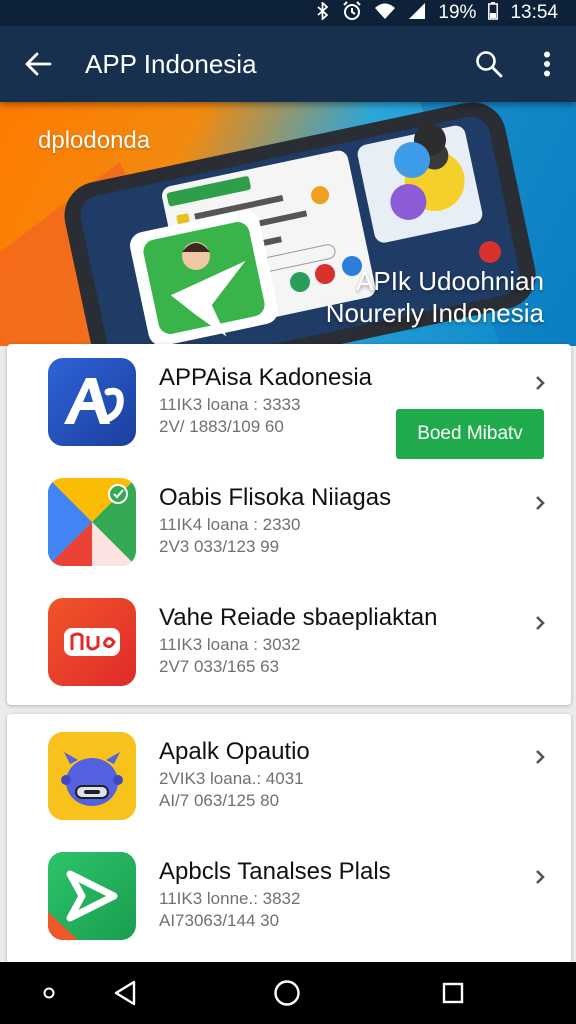 This screenshot has width=576, height=1024. I want to click on app-meta: AI/7 063/125 80, so click(219, 800).